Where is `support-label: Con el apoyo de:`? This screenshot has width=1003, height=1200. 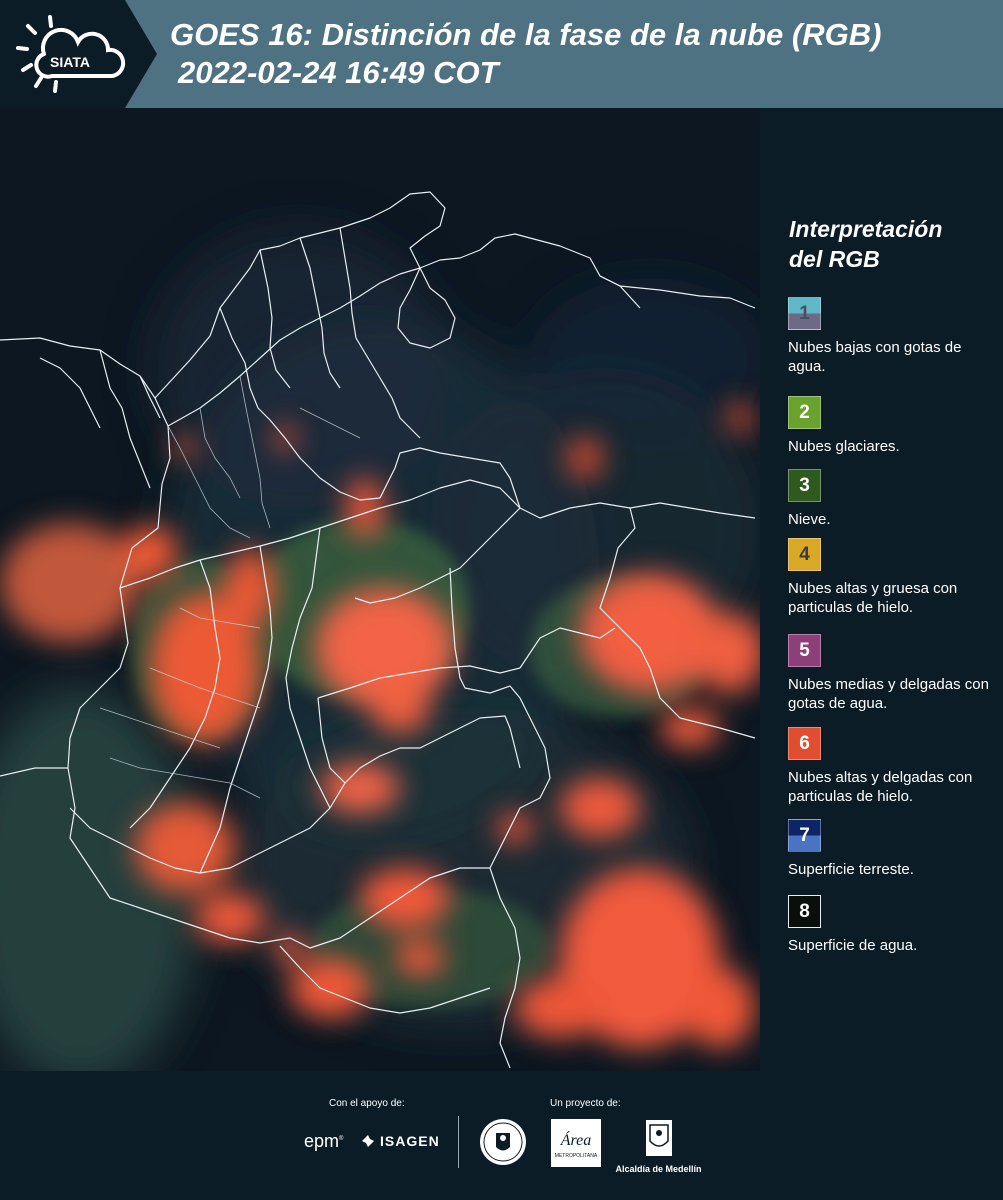
support-label: Con el apoyo de: is located at coordinates (367, 1103).